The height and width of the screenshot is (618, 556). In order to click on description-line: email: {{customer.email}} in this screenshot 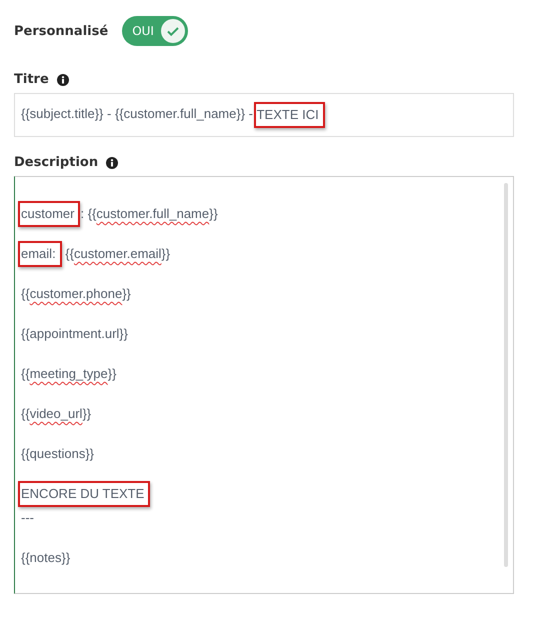, I will do `click(264, 255)`.